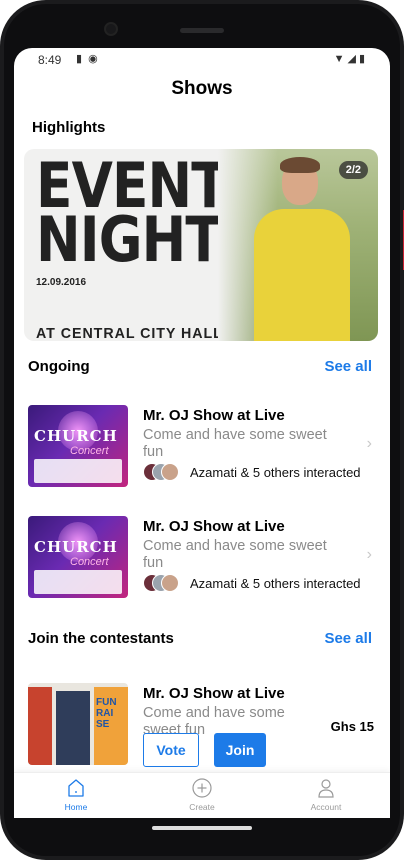  I want to click on banner-headline: EVENT NIGHT, so click(132, 215).